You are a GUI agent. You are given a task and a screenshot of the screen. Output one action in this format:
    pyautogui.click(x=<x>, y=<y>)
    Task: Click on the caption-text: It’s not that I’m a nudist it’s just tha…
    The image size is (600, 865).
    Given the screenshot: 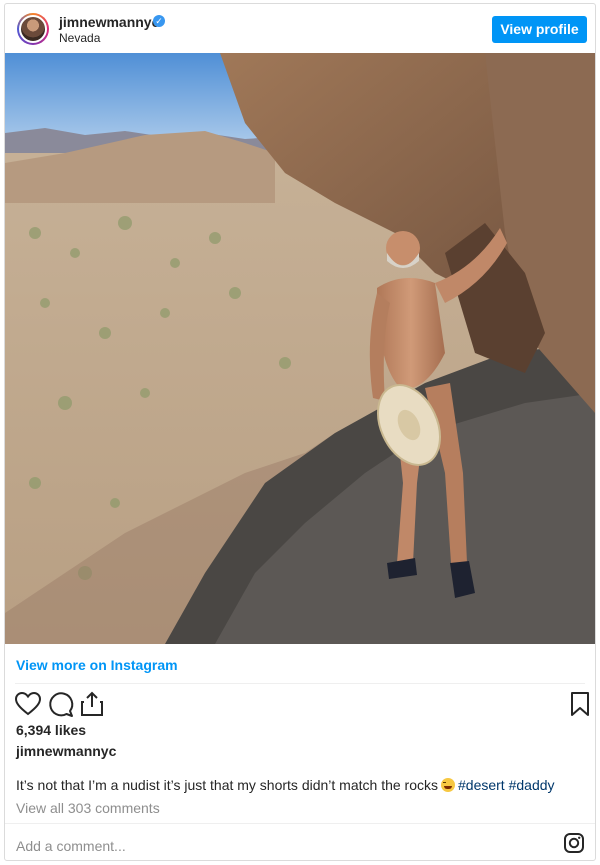 What is the action you would take?
    pyautogui.click(x=227, y=785)
    